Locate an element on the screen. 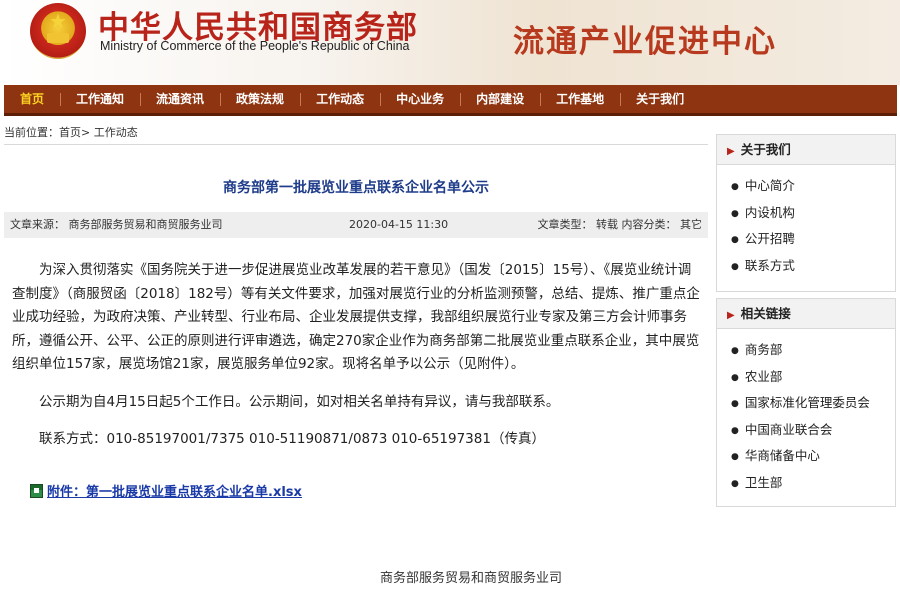 The height and width of the screenshot is (600, 900). sidebar-about-header: ▶ 关于我们 is located at coordinates (806, 150).